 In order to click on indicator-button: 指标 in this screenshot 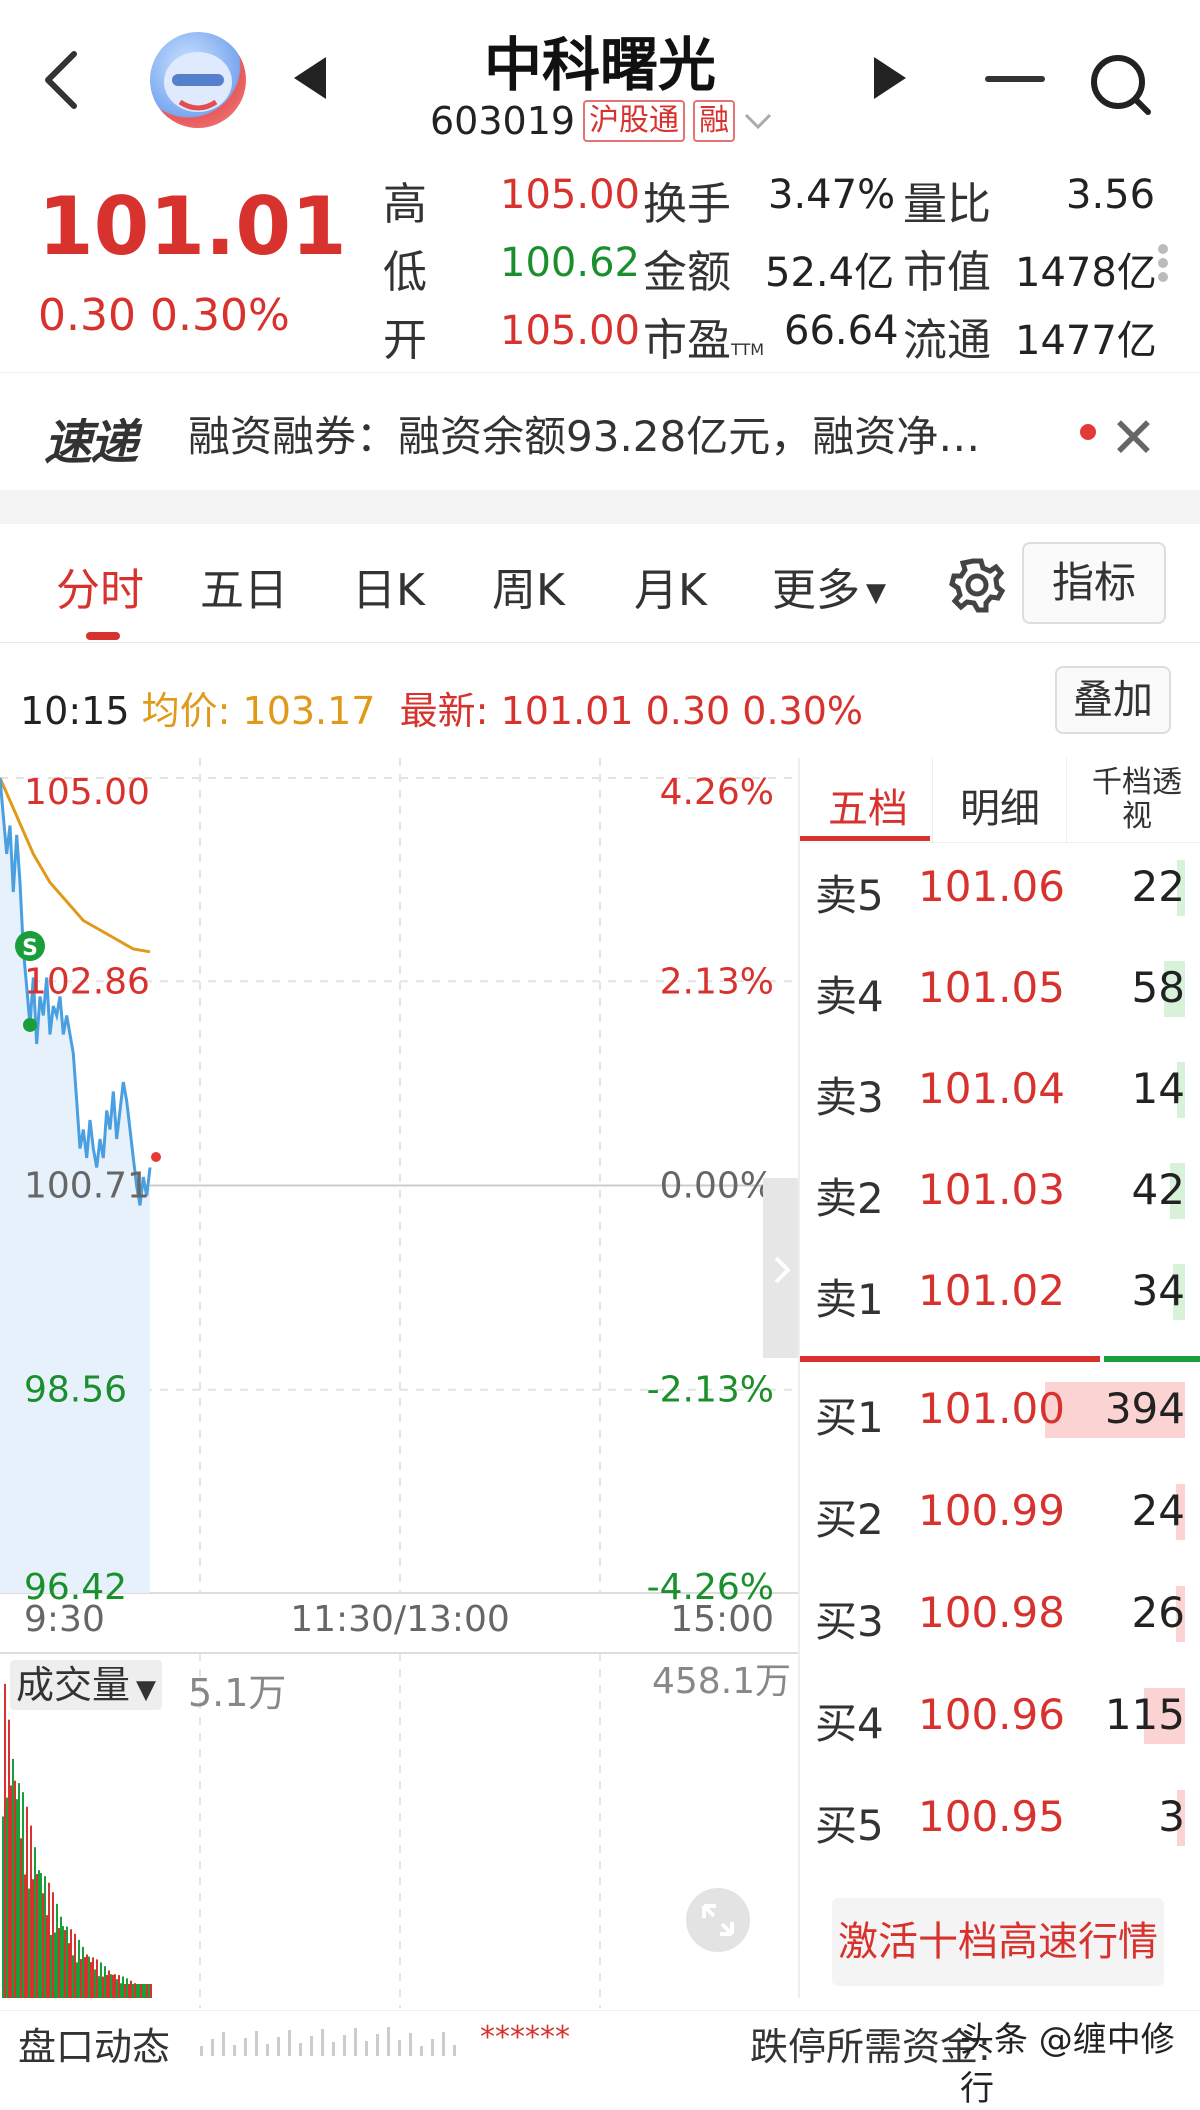, I will do `click(1094, 583)`.